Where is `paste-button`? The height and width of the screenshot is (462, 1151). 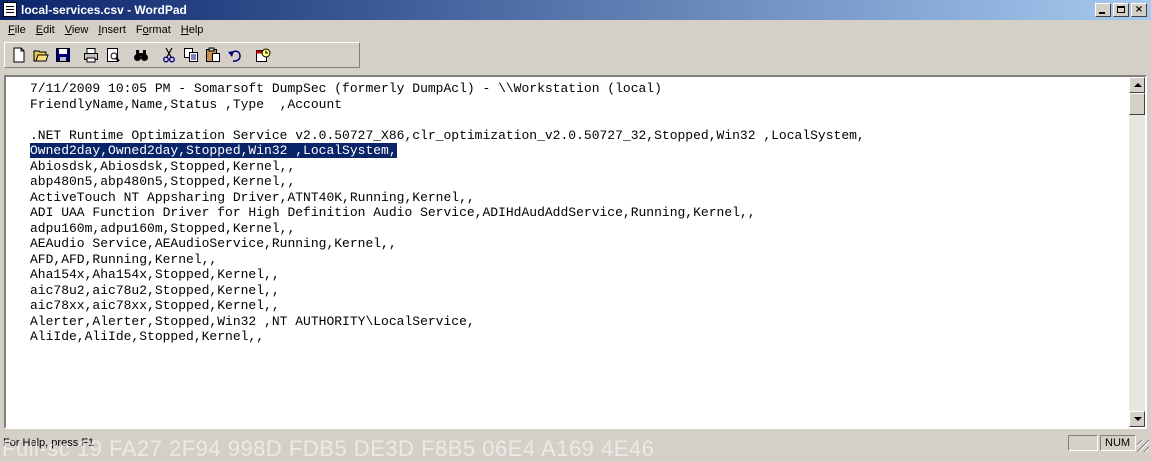
paste-button is located at coordinates (213, 55).